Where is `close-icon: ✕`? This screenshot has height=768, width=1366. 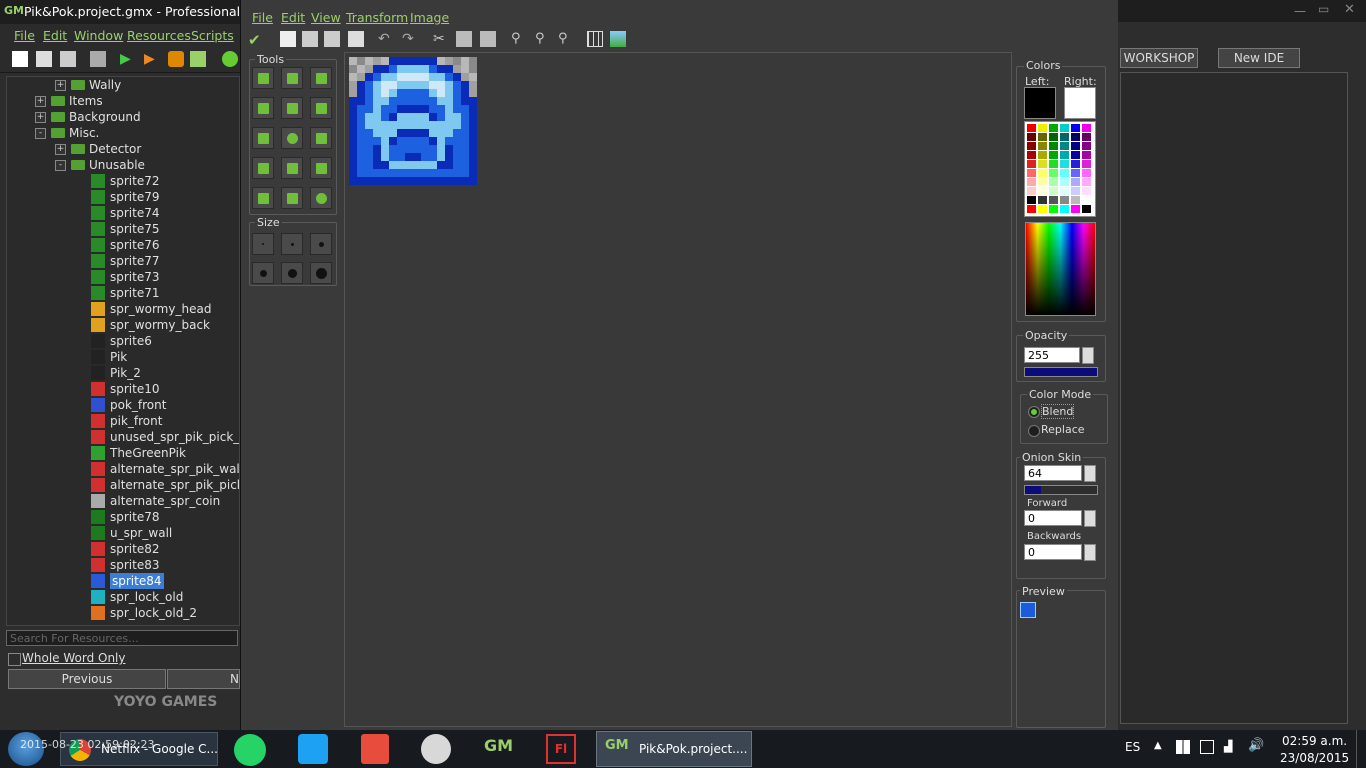 close-icon: ✕ is located at coordinates (1349, 9).